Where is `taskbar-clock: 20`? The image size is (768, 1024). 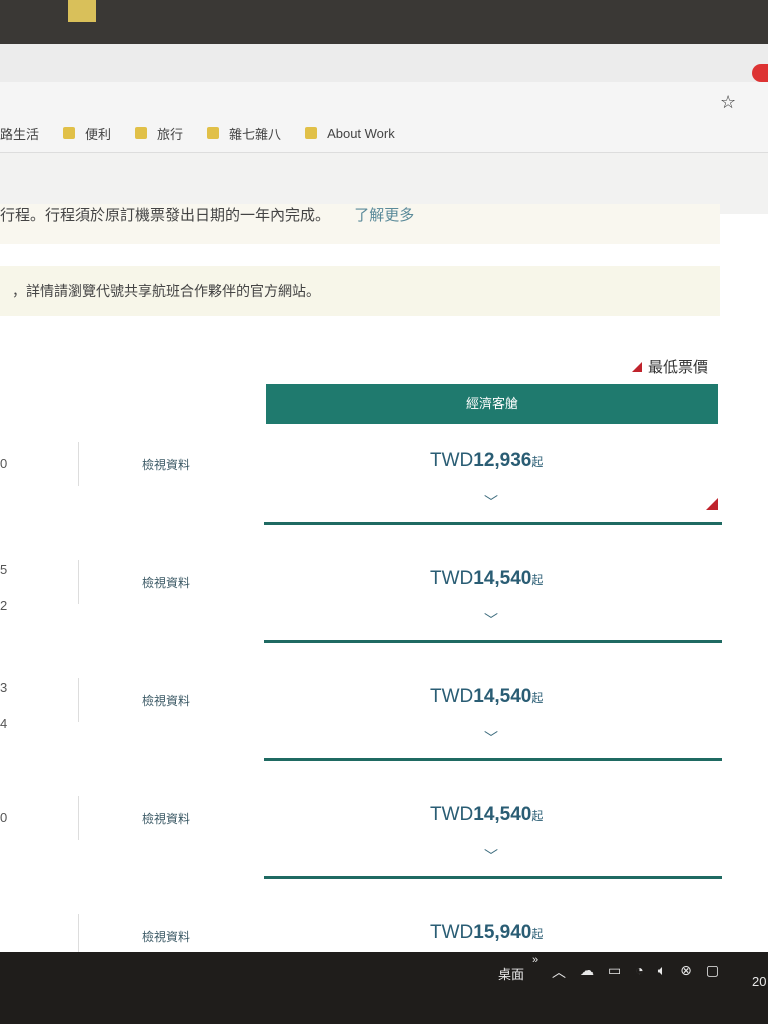 taskbar-clock: 20 is located at coordinates (759, 981).